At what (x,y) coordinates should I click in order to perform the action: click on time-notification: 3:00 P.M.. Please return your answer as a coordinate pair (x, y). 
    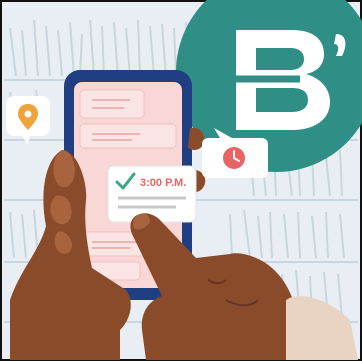
    Looking at the image, I should click on (152, 194).